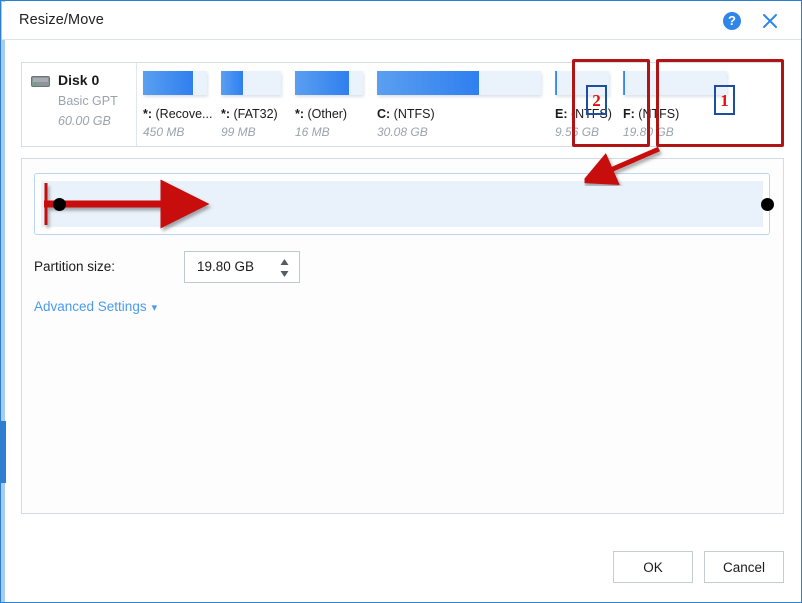 This screenshot has width=802, height=603. Describe the element at coordinates (225, 266) in the screenshot. I see `partition-size-value: 19.80 GB` at that location.